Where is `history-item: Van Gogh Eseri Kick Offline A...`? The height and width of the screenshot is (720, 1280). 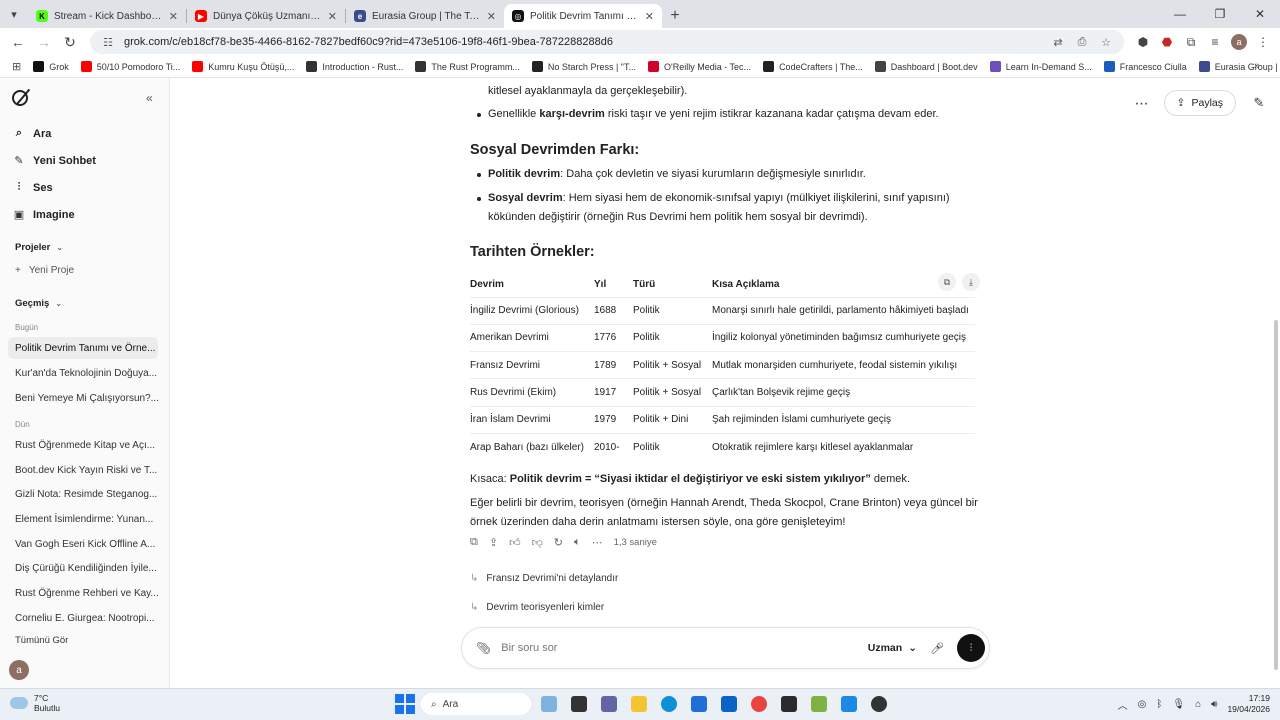 history-item: Van Gogh Eseri Kick Offline A... is located at coordinates (83, 544).